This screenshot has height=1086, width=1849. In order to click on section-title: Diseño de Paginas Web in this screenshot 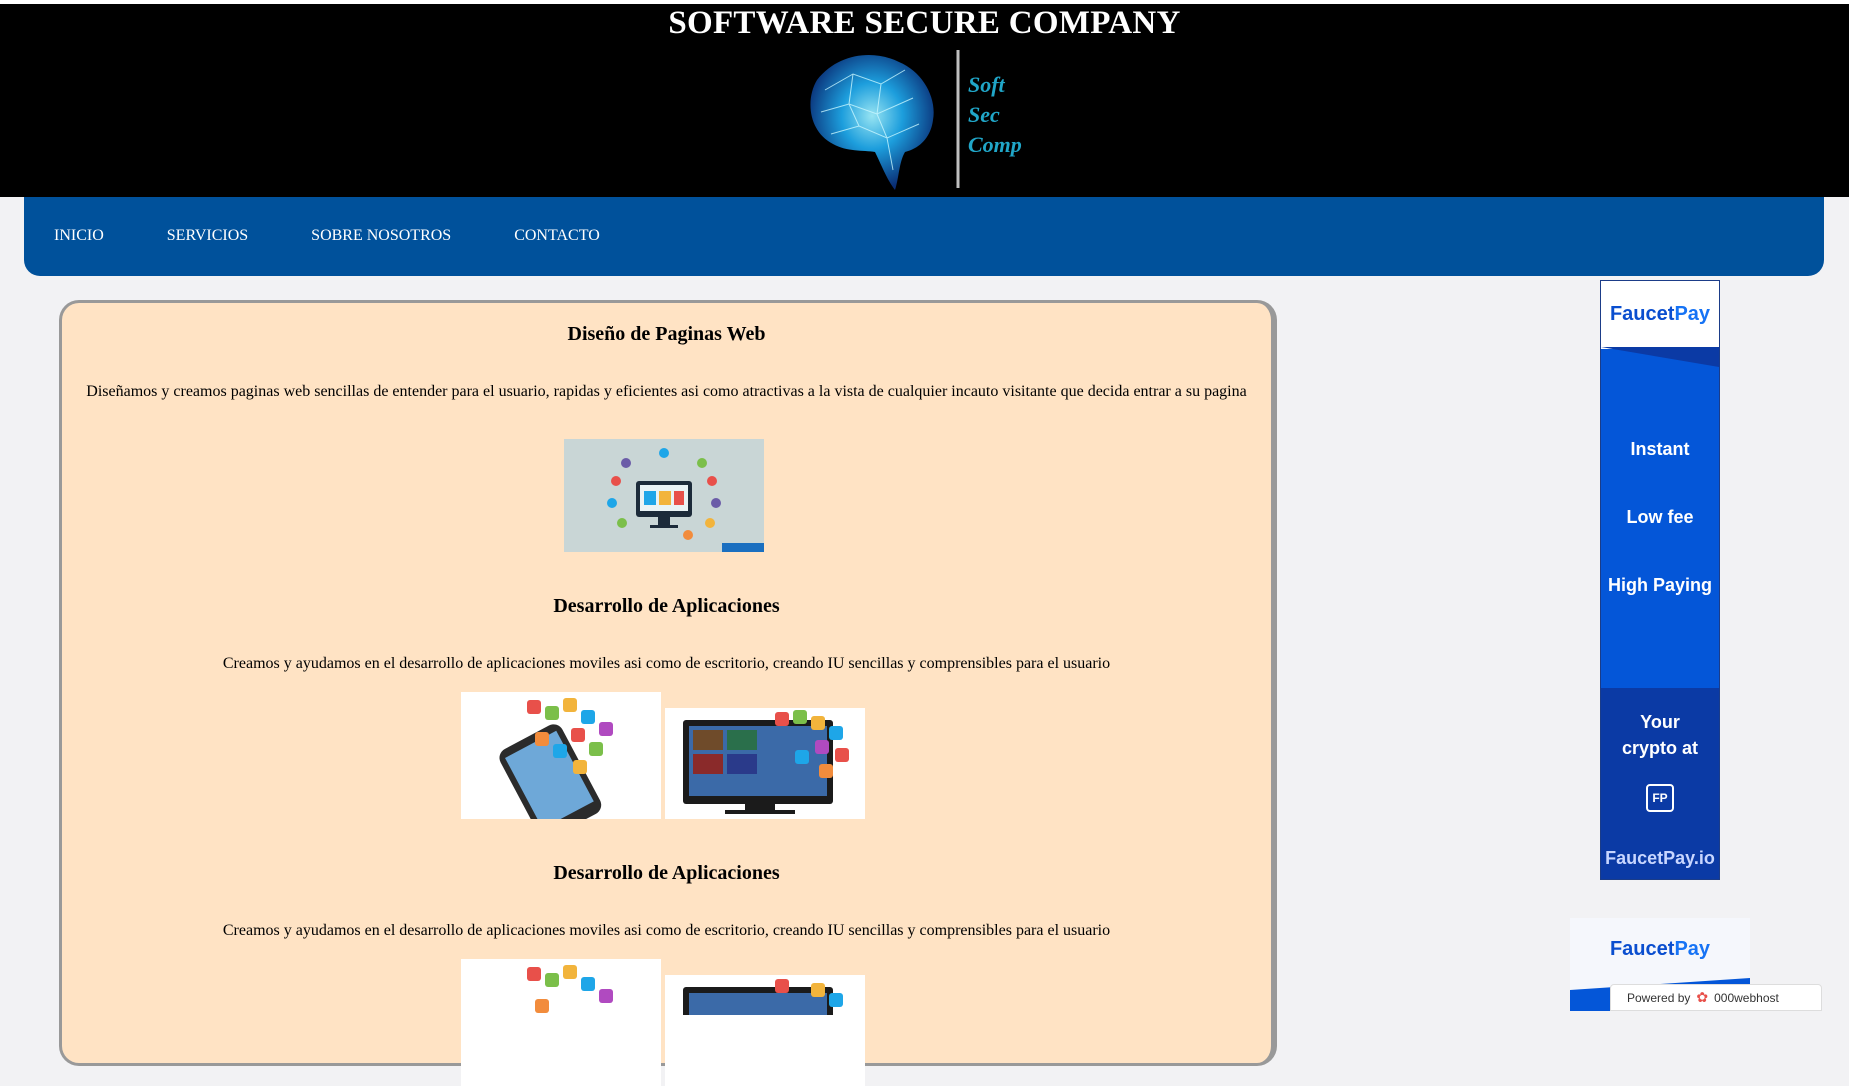, I will do `click(666, 334)`.